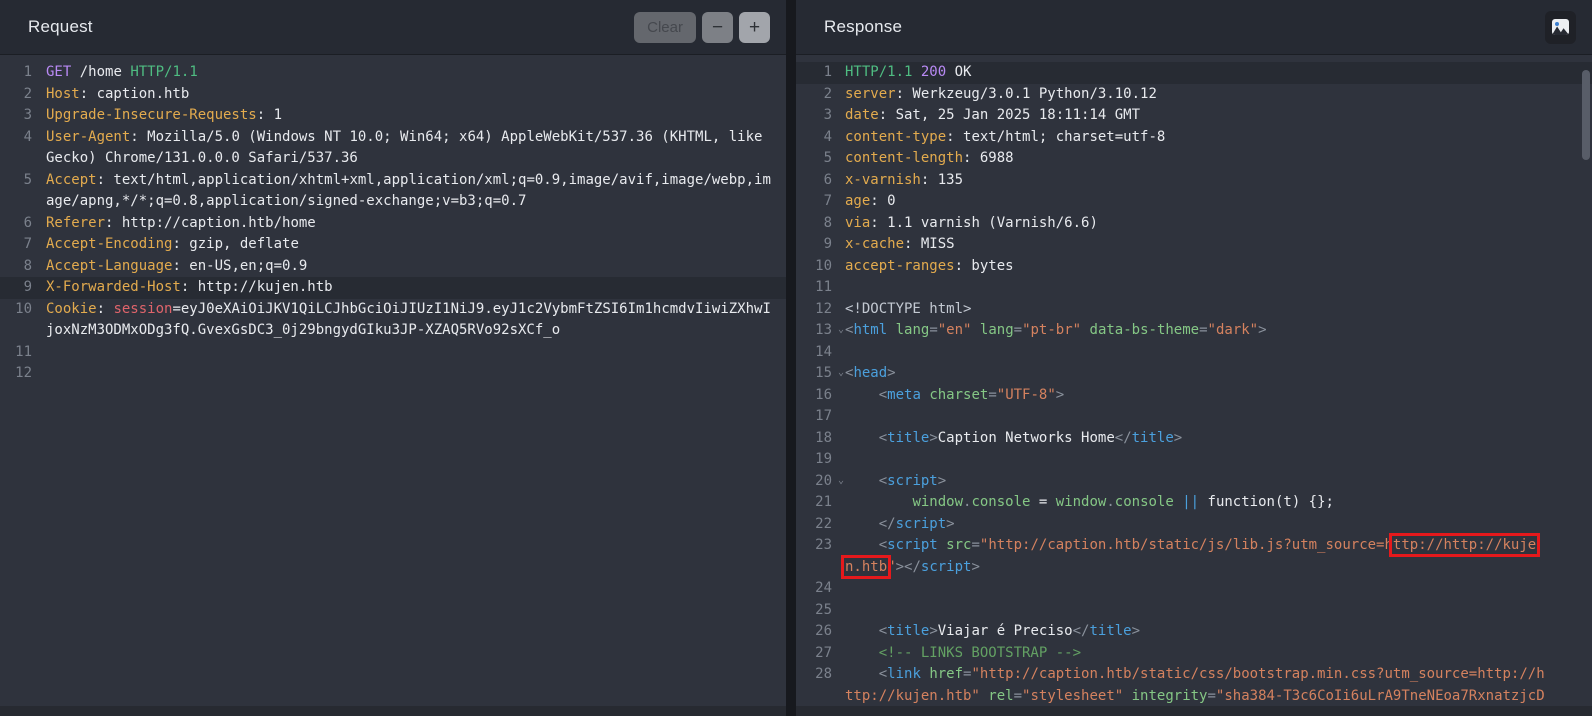 This screenshot has height=716, width=1592. Describe the element at coordinates (1194, 611) in the screenshot. I see `code-row: 25` at that location.